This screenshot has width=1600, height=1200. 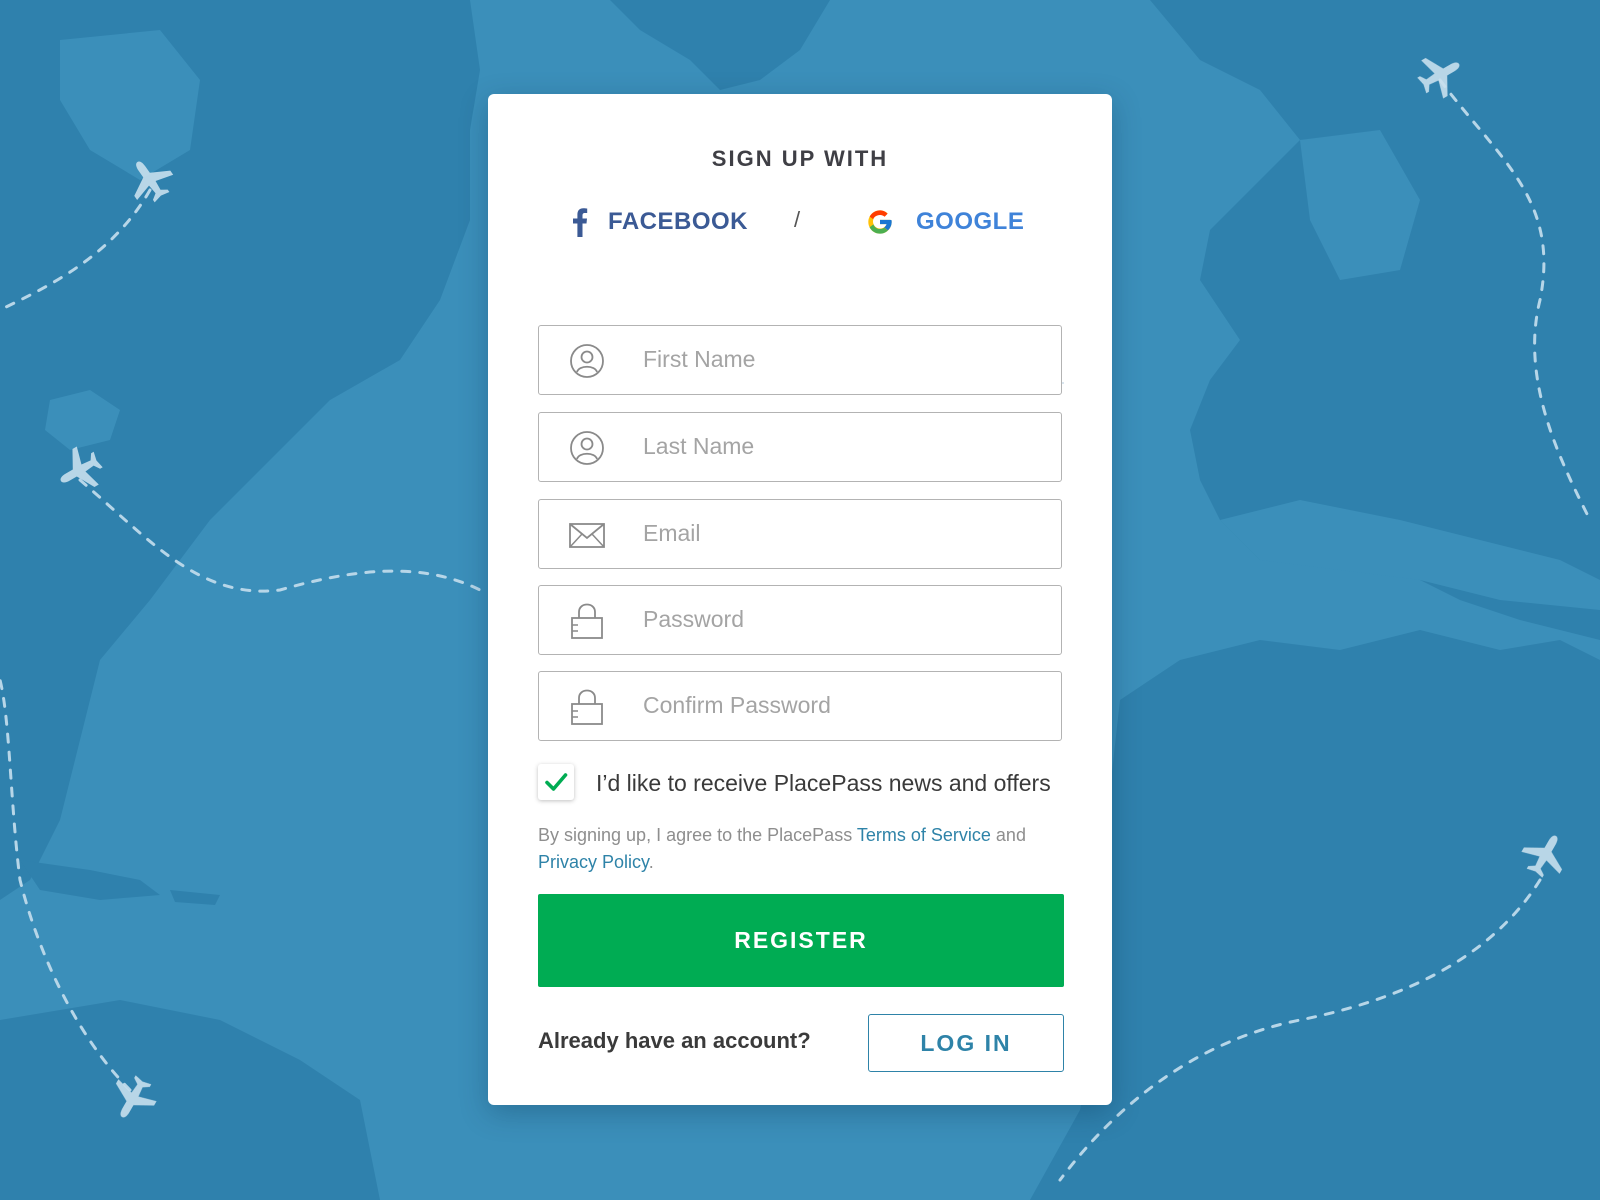 I want to click on terms-prefix: By signing up, I agree to the PlacePass, so click(x=697, y=835).